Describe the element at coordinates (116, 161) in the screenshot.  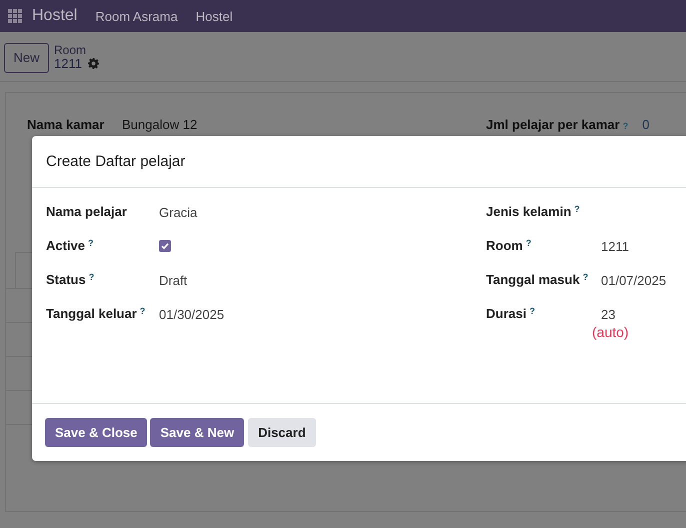
I see `dialog-title: Create Daftar pelajar` at that location.